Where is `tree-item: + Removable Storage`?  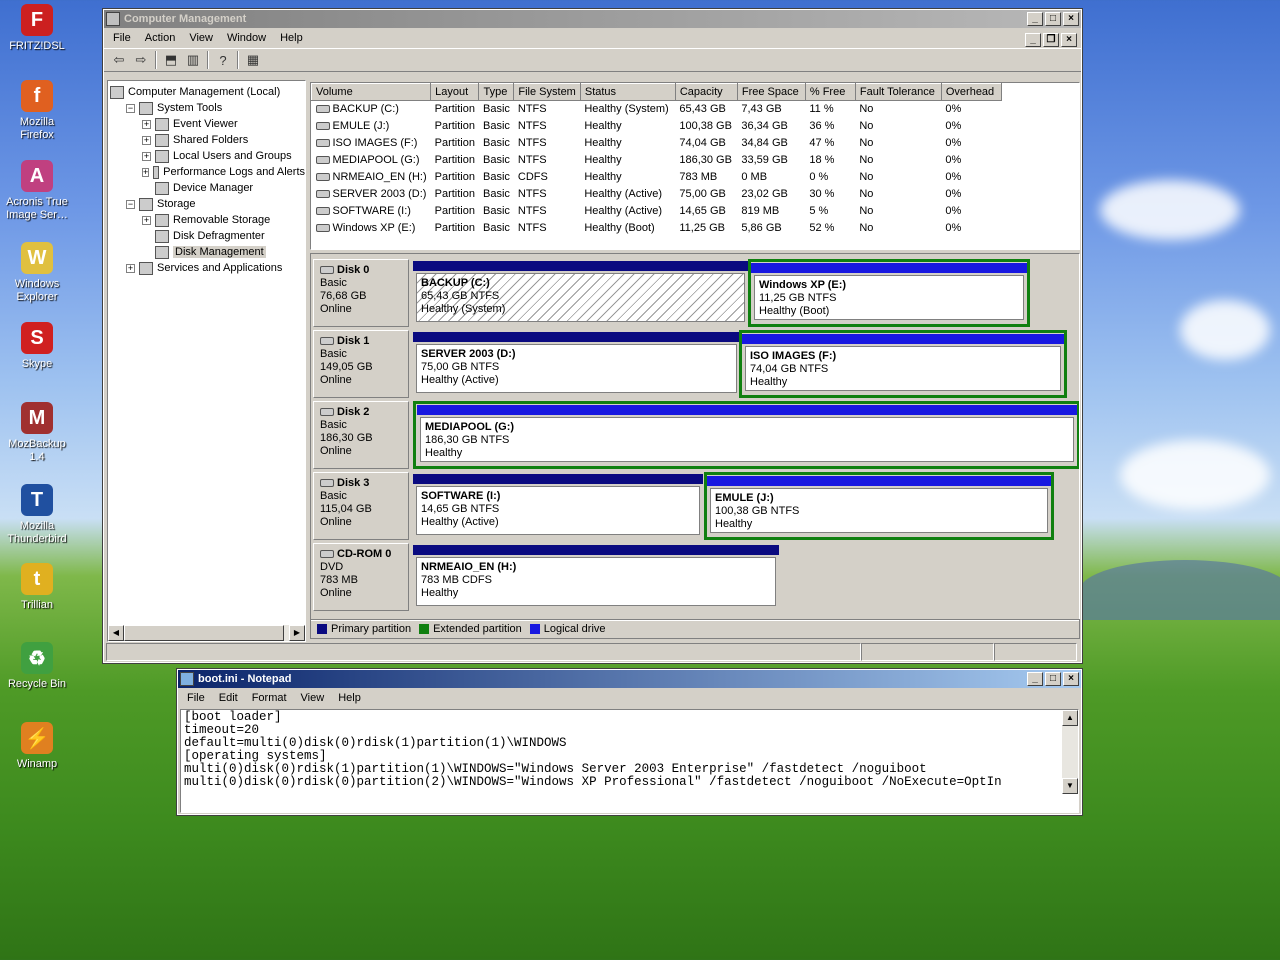 tree-item: + Removable Storage is located at coordinates (207, 220).